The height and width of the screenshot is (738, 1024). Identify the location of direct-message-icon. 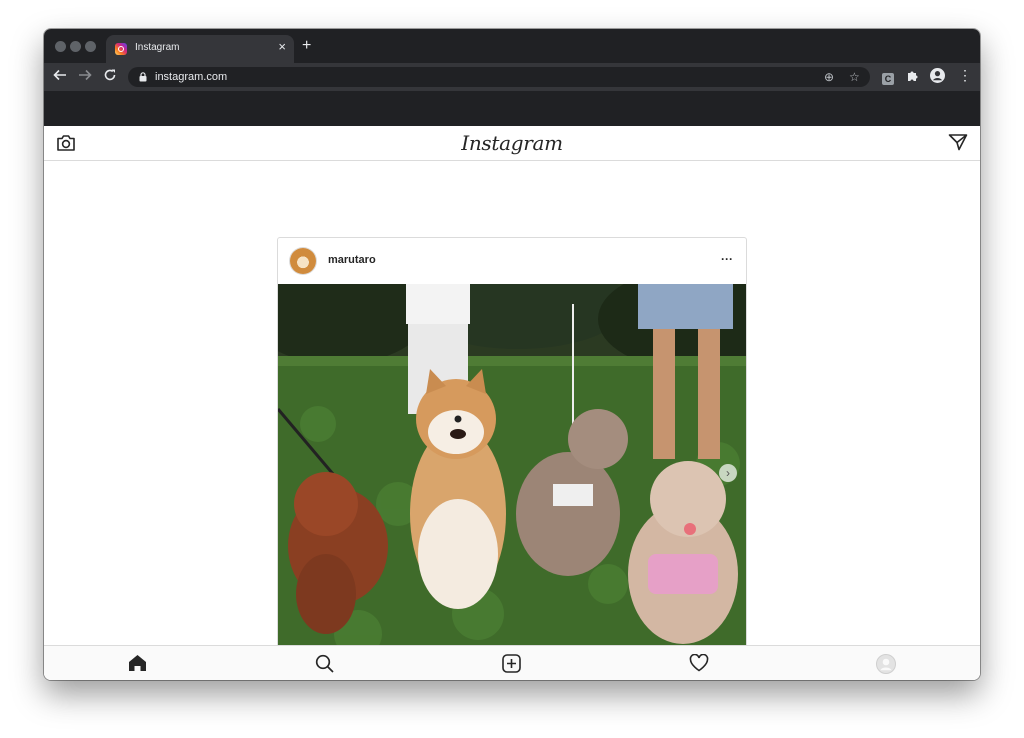
(958, 144).